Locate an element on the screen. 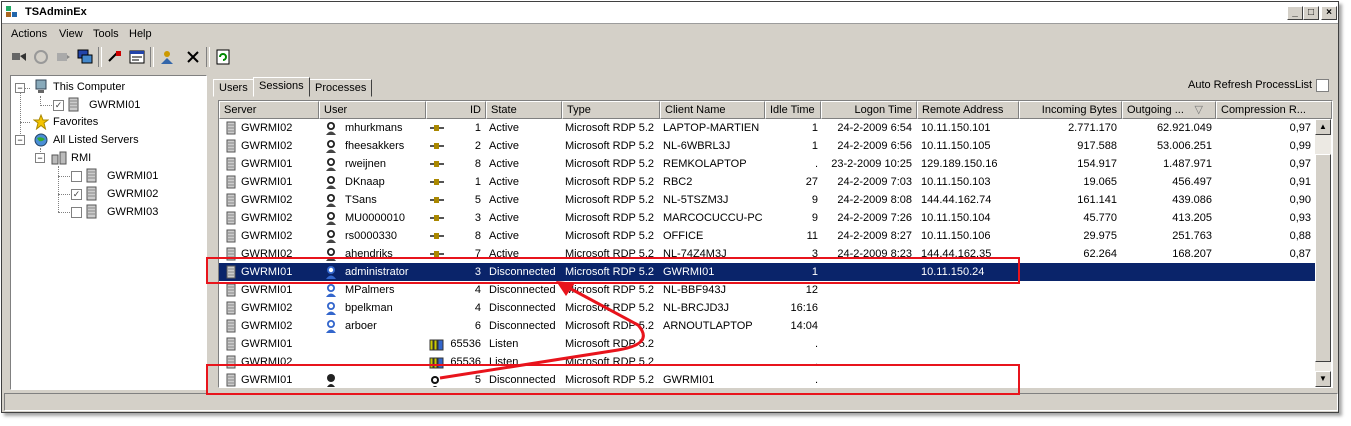 The image size is (1351, 426). auto-refresh-checkbox is located at coordinates (1322, 85).